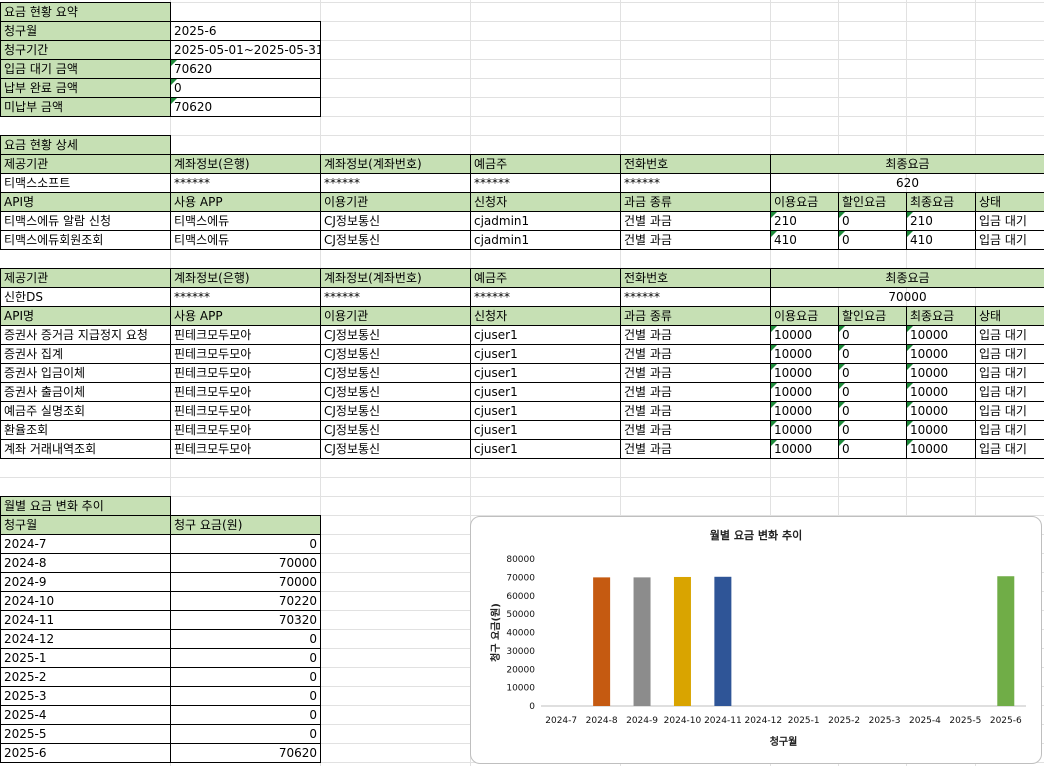  Describe the element at coordinates (85, 734) in the screenshot. I see `monthly-month: 2025-5` at that location.